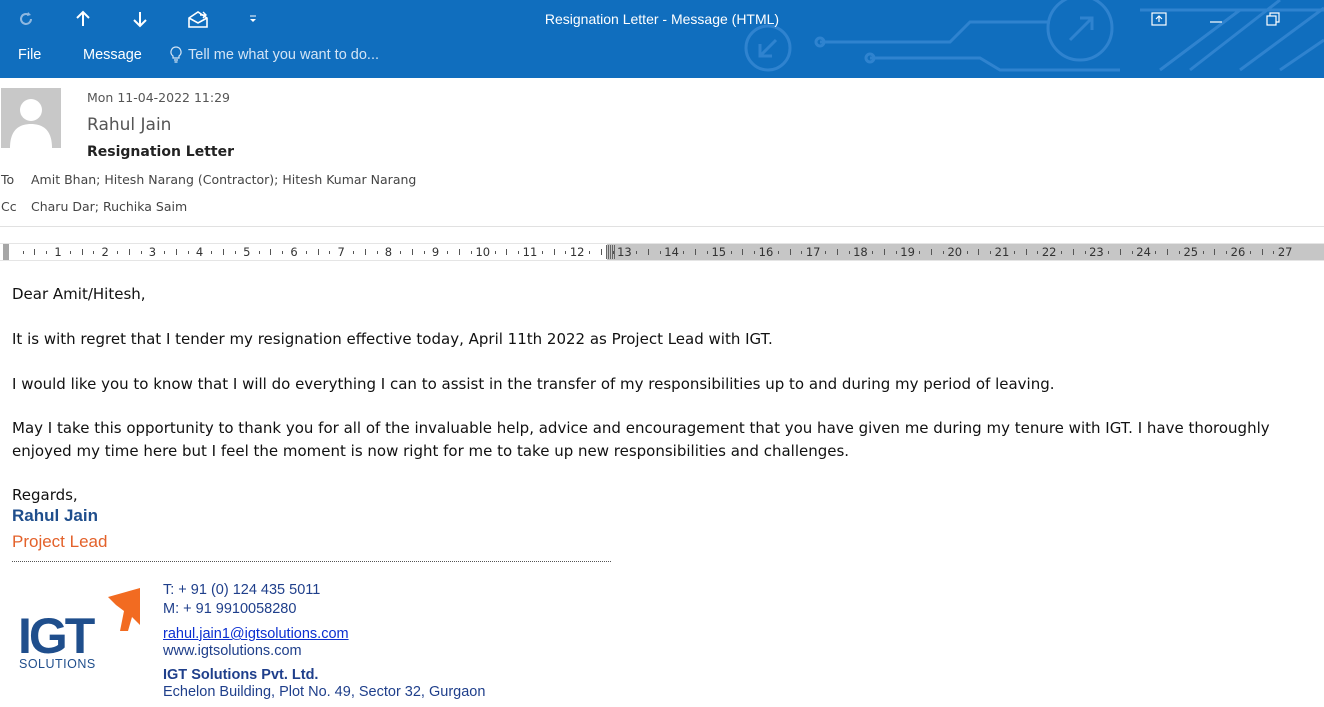 The width and height of the screenshot is (1324, 707). What do you see at coordinates (311, 561) in the screenshot?
I see `signature-divider` at bounding box center [311, 561].